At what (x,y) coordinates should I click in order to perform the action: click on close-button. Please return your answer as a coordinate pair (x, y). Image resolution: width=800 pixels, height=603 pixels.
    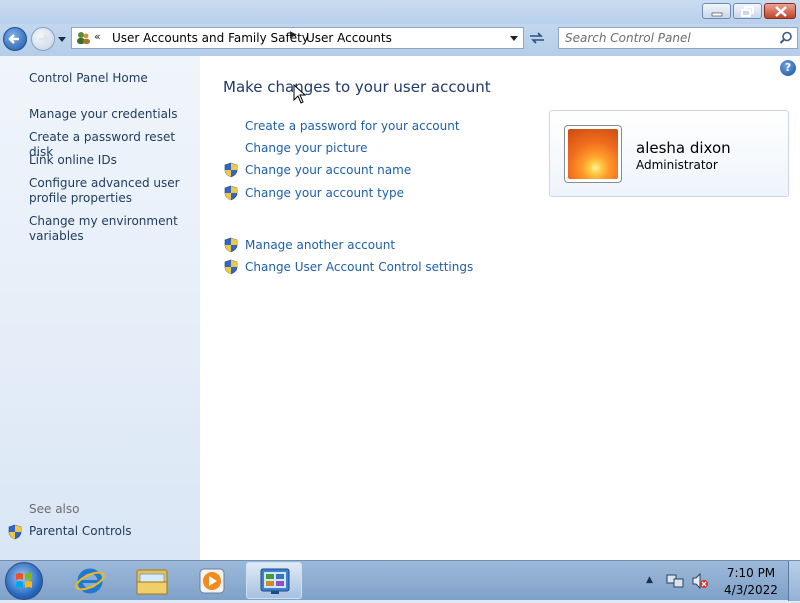
    Looking at the image, I should click on (780, 11).